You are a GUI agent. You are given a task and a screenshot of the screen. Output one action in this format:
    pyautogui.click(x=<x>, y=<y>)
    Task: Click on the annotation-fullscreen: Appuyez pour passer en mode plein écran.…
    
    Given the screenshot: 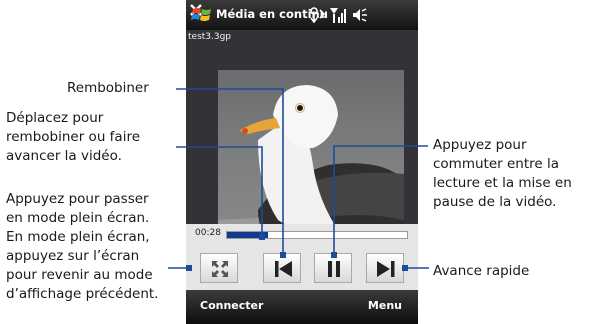 What is the action you would take?
    pyautogui.click(x=82, y=246)
    